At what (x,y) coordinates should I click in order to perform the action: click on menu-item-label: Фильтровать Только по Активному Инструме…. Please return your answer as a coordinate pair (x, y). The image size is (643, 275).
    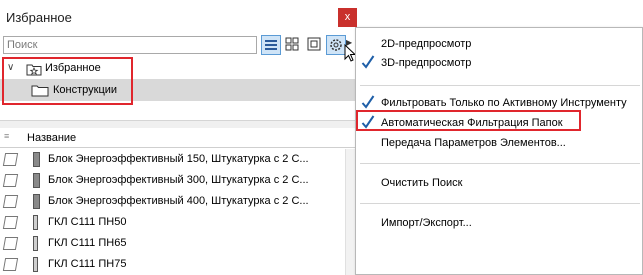
    Looking at the image, I should click on (504, 103).